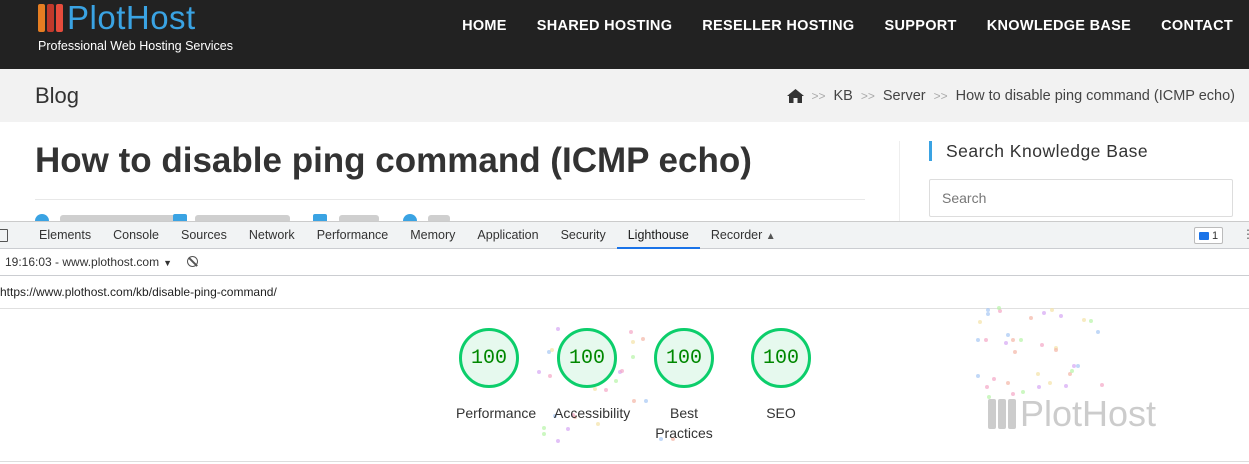 This screenshot has height=464, width=1249. I want to click on score-seo: 100 SEO, so click(781, 375).